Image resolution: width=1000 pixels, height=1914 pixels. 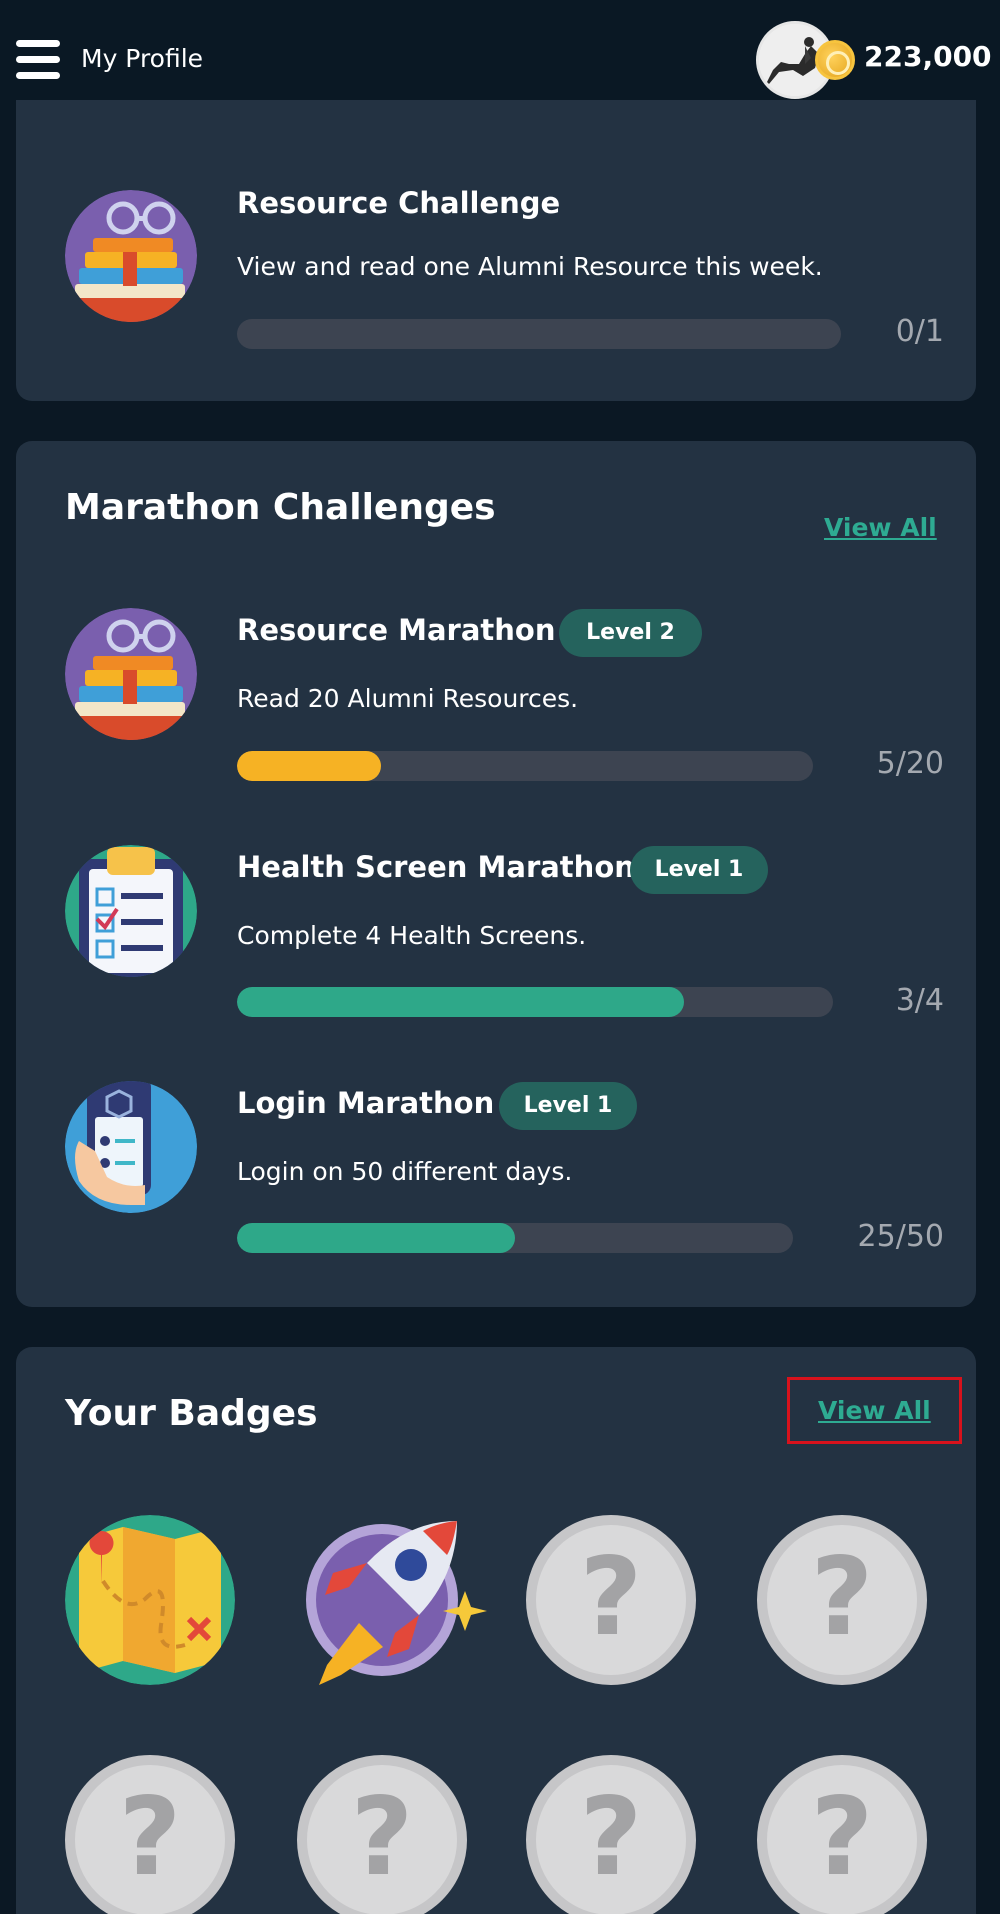 I want to click on clipboard-checklist-icon, so click(x=131, y=911).